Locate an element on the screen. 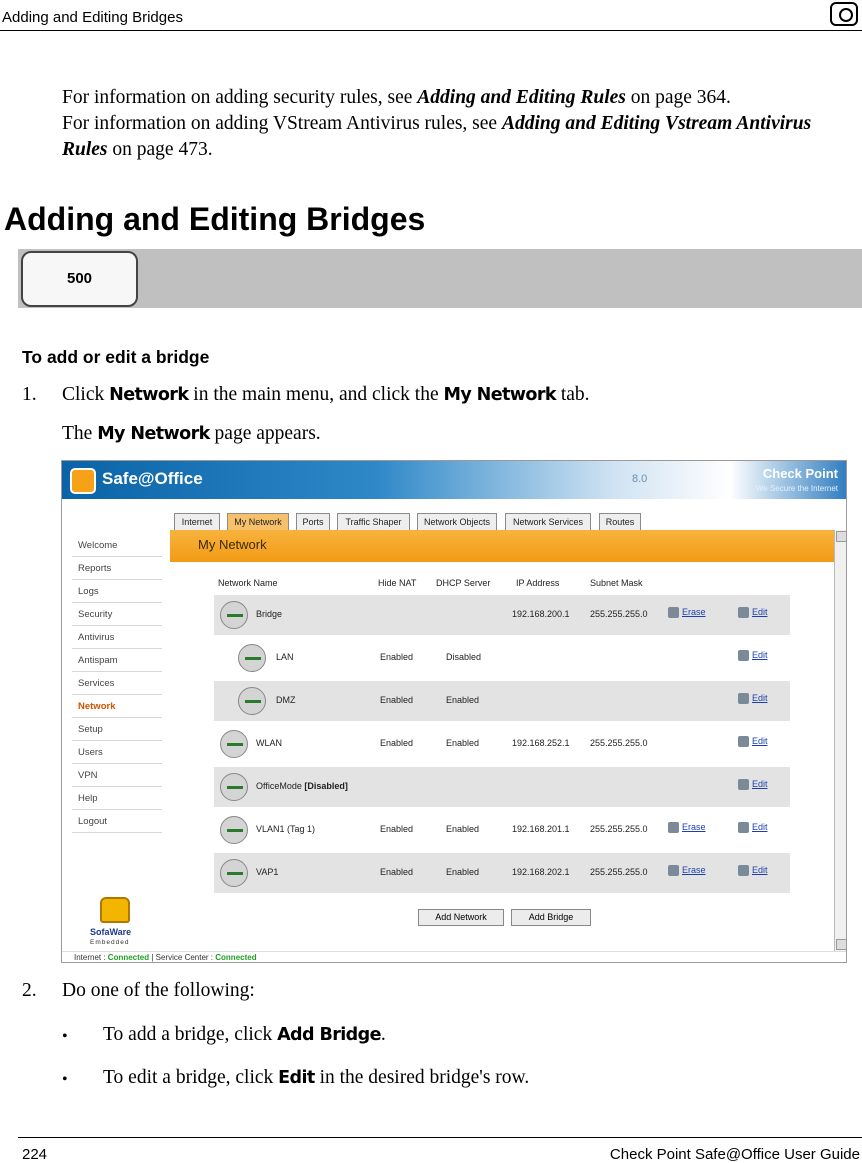  col-subnet-mask: Subnet Mask is located at coordinates (616, 583).